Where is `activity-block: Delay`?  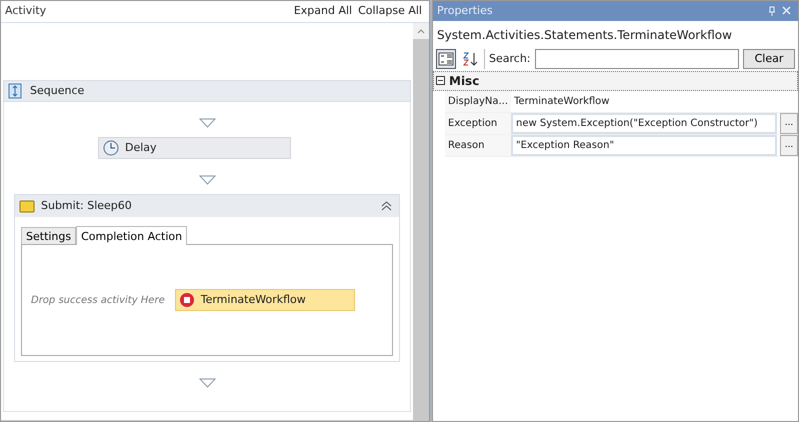
activity-block: Delay is located at coordinates (194, 148).